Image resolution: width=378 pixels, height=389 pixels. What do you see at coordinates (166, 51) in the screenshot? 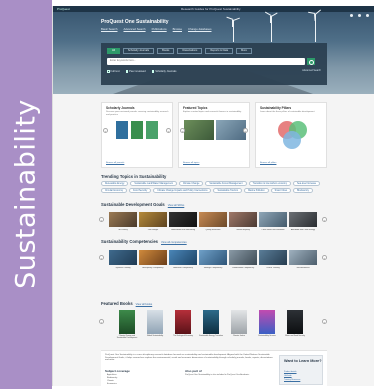
I see `scope-books: Books` at bounding box center [166, 51].